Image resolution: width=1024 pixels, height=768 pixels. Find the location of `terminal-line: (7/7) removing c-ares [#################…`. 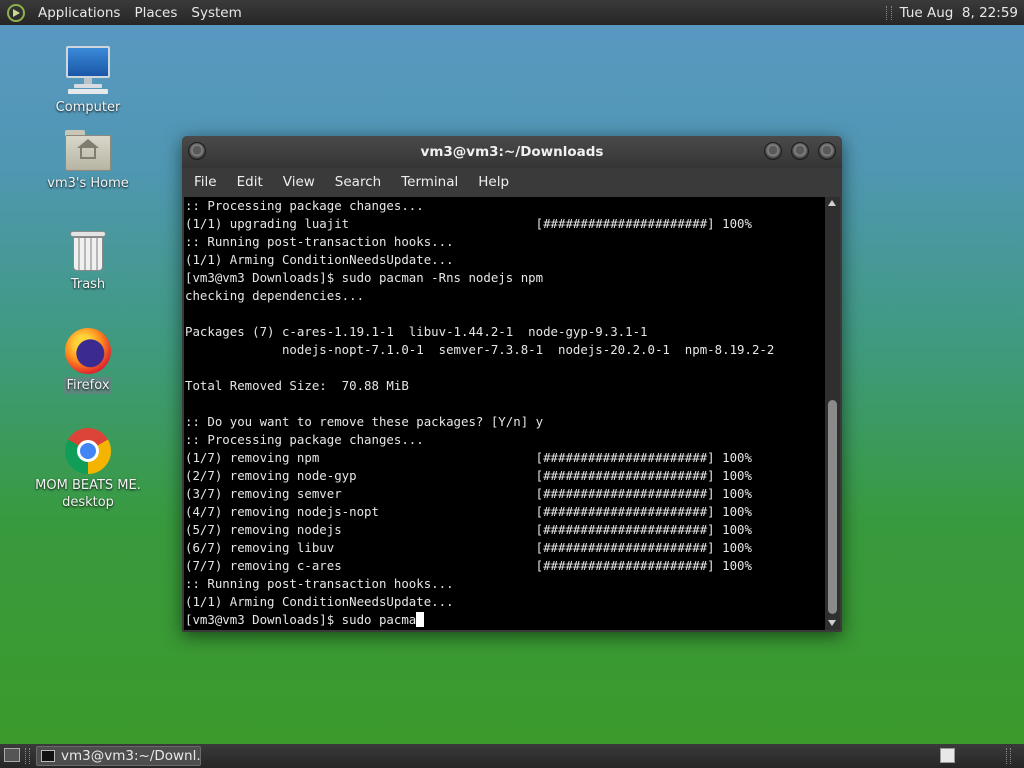

terminal-line: (7/7) removing c-ares [#################… is located at coordinates (468, 565).